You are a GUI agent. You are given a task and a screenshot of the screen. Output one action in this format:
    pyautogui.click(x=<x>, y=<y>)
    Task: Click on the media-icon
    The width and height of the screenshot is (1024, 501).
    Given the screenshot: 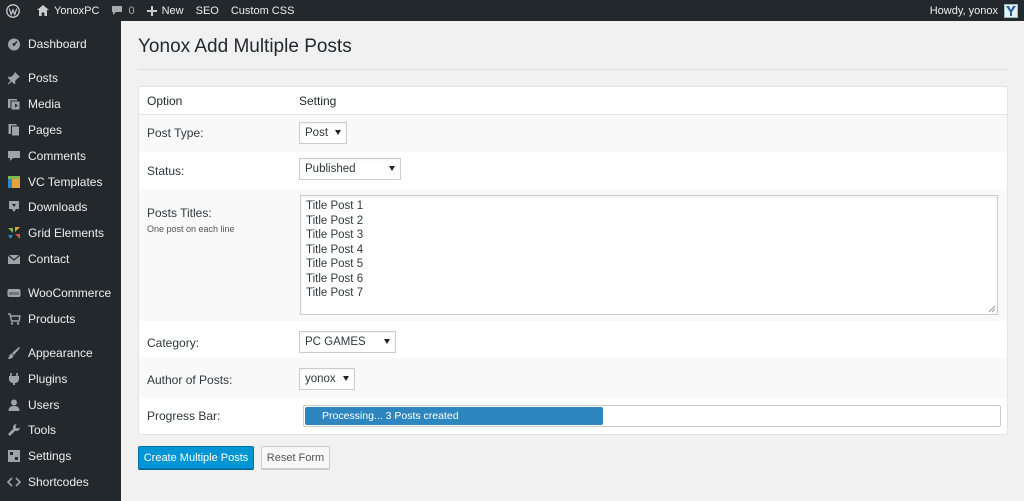 What is the action you would take?
    pyautogui.click(x=14, y=104)
    